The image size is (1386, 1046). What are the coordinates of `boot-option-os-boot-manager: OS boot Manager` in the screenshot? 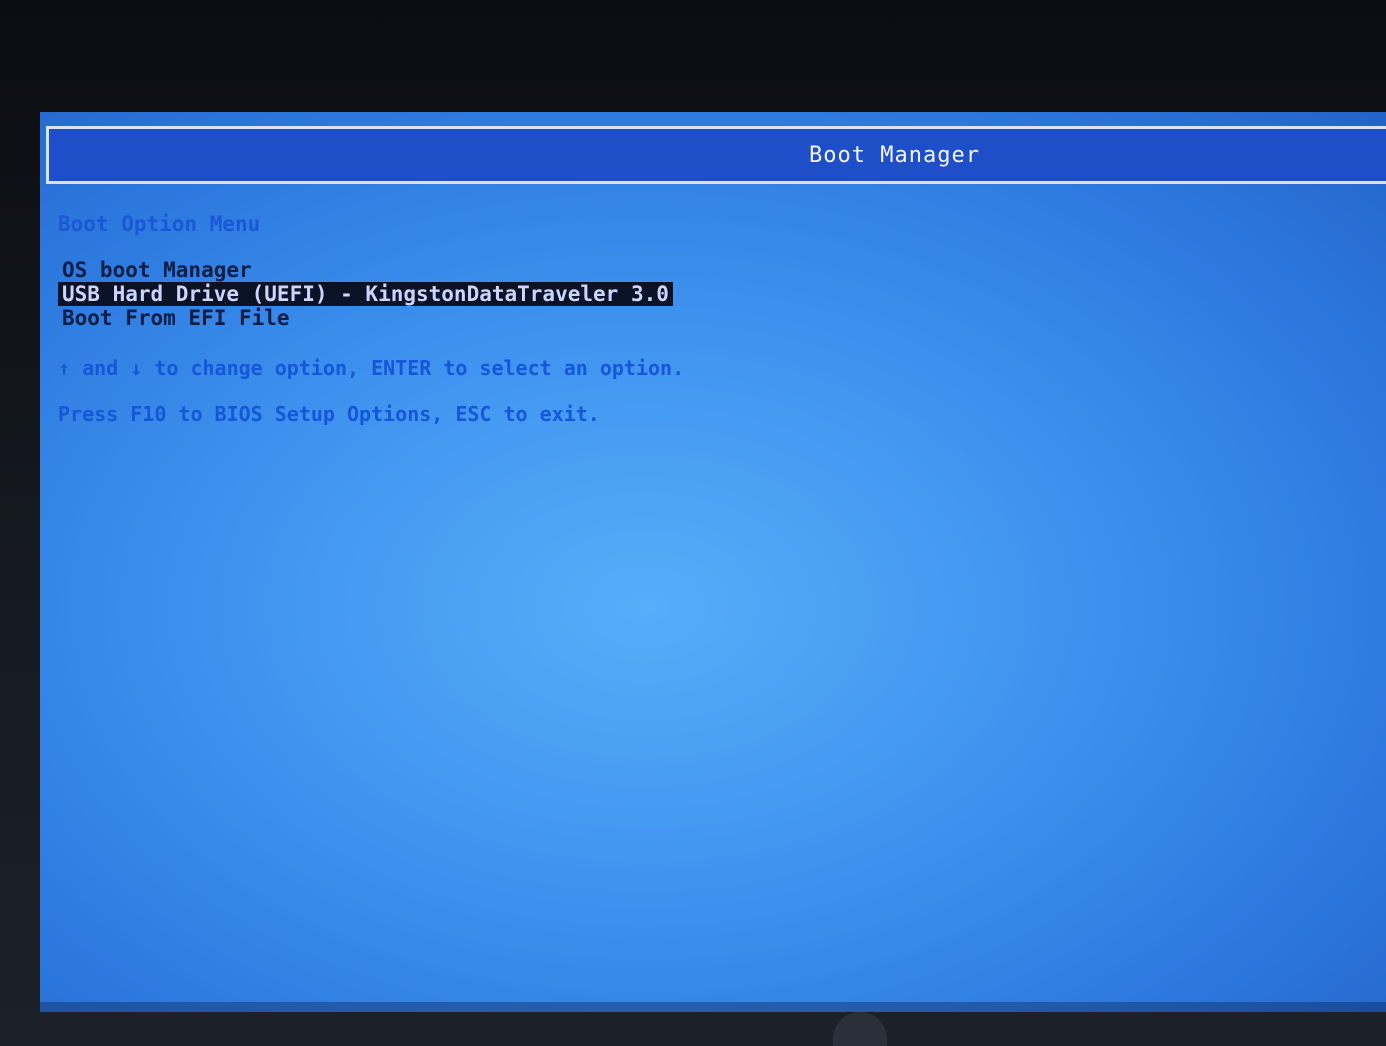 It's located at (157, 270).